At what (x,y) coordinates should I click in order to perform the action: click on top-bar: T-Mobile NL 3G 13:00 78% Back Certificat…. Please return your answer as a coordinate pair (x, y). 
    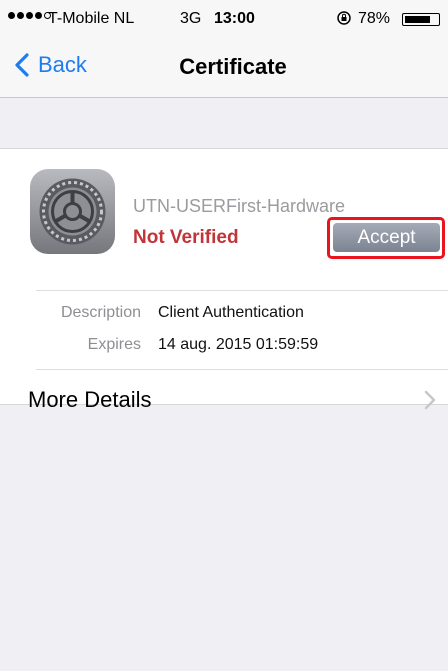
    Looking at the image, I should click on (224, 49).